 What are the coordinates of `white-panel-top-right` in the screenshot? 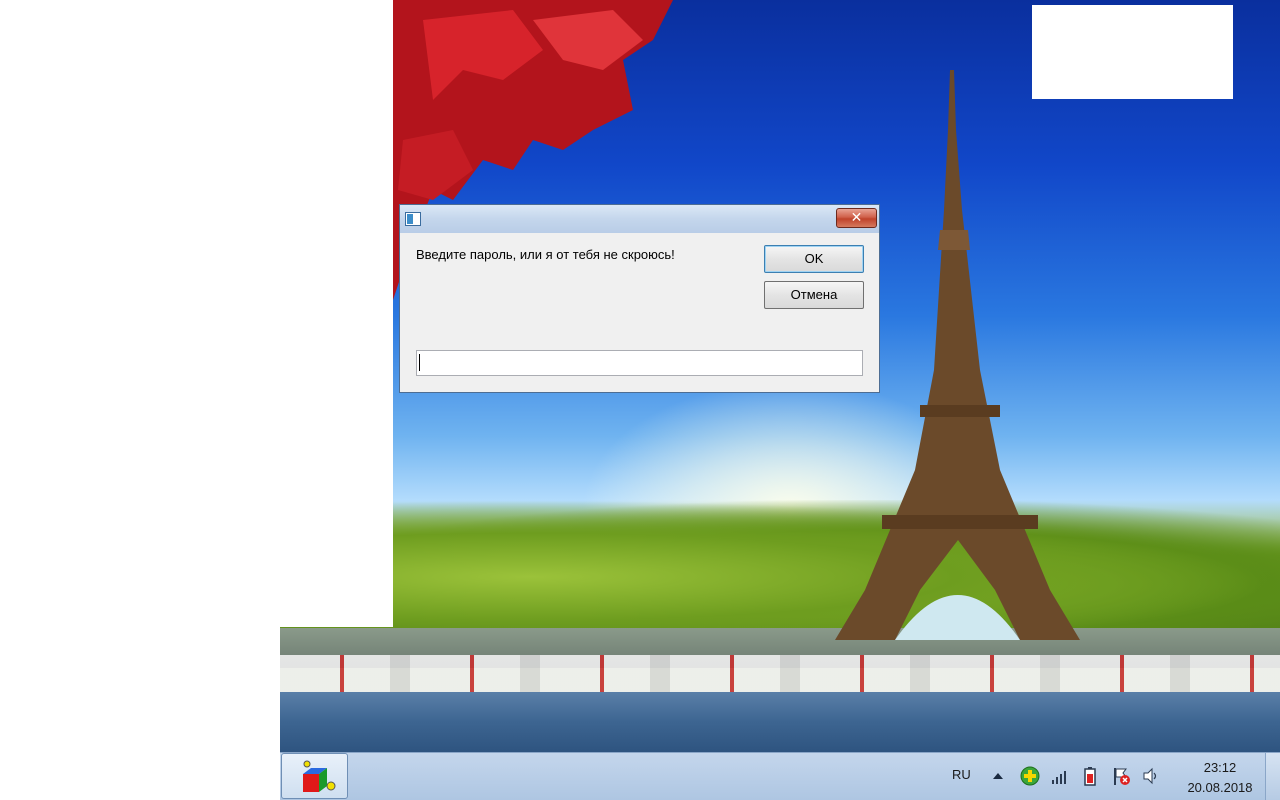 It's located at (1132, 52).